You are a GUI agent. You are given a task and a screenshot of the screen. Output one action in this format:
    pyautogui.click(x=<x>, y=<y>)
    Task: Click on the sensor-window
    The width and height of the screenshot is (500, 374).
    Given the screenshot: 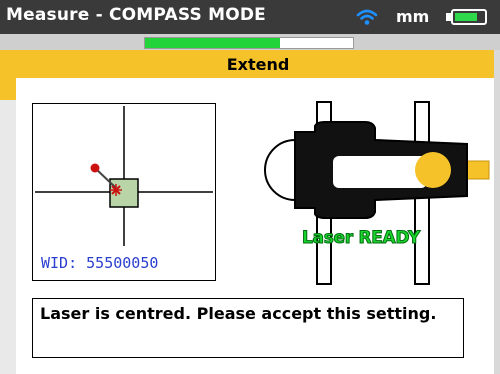 What is the action you would take?
    pyautogui.click(x=380, y=172)
    